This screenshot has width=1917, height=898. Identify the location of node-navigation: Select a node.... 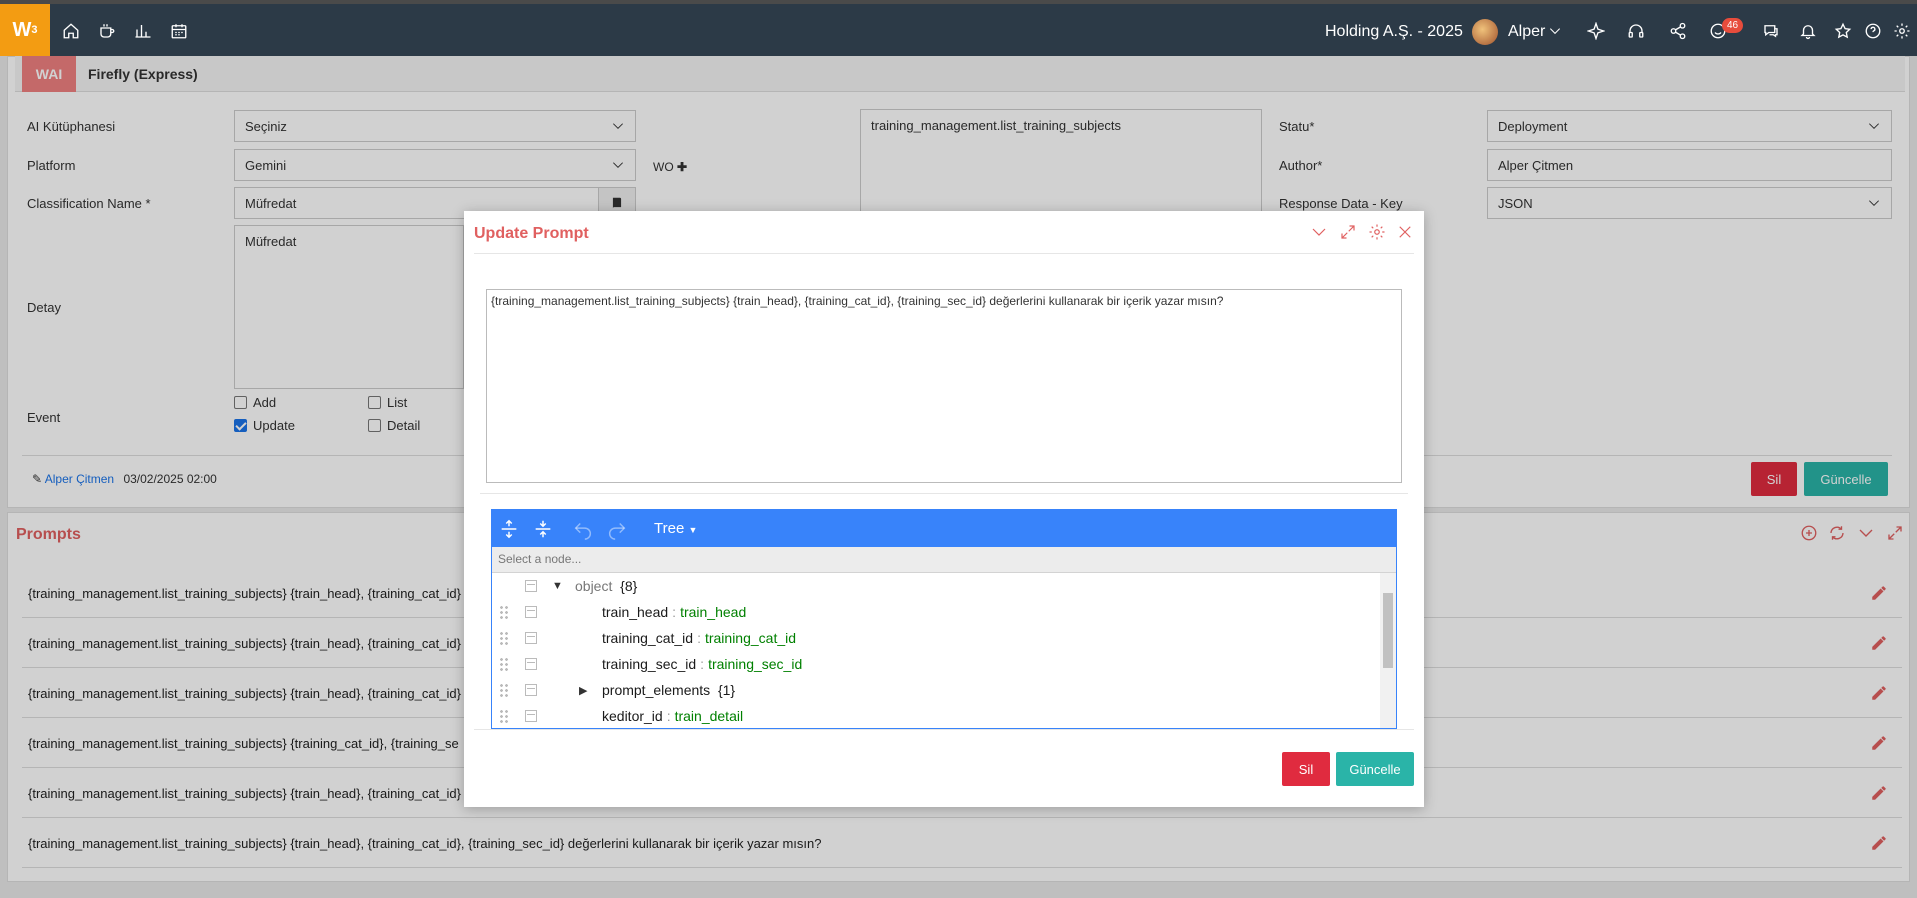
(944, 560).